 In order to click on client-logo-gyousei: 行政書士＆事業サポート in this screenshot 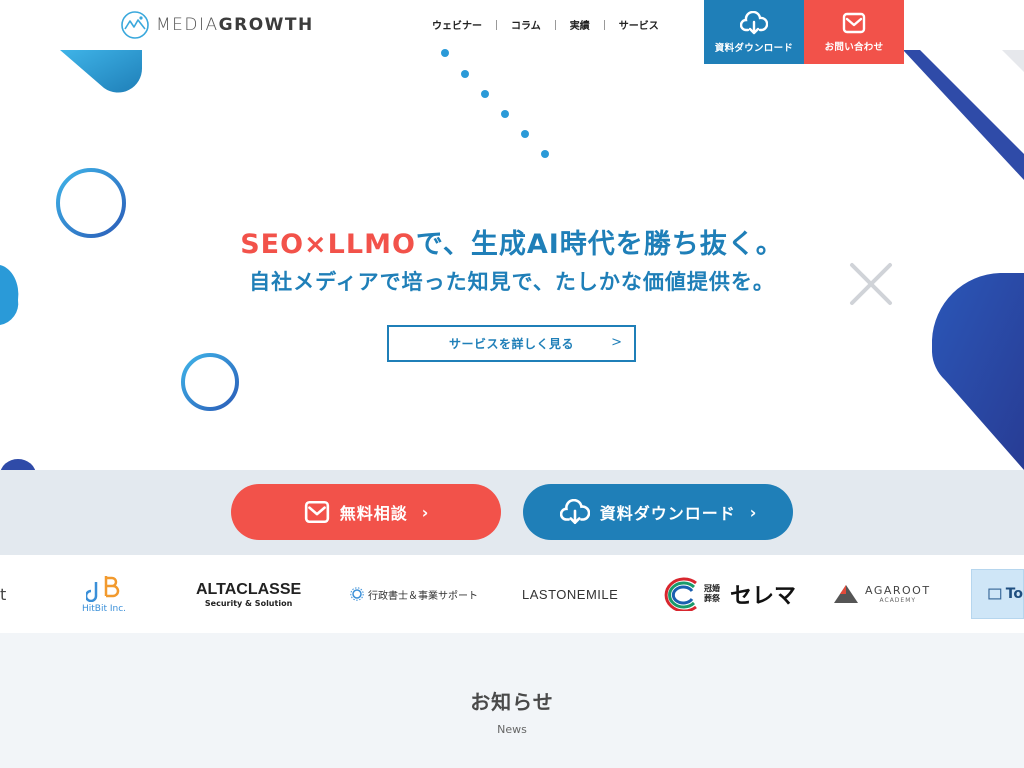, I will do `click(414, 594)`.